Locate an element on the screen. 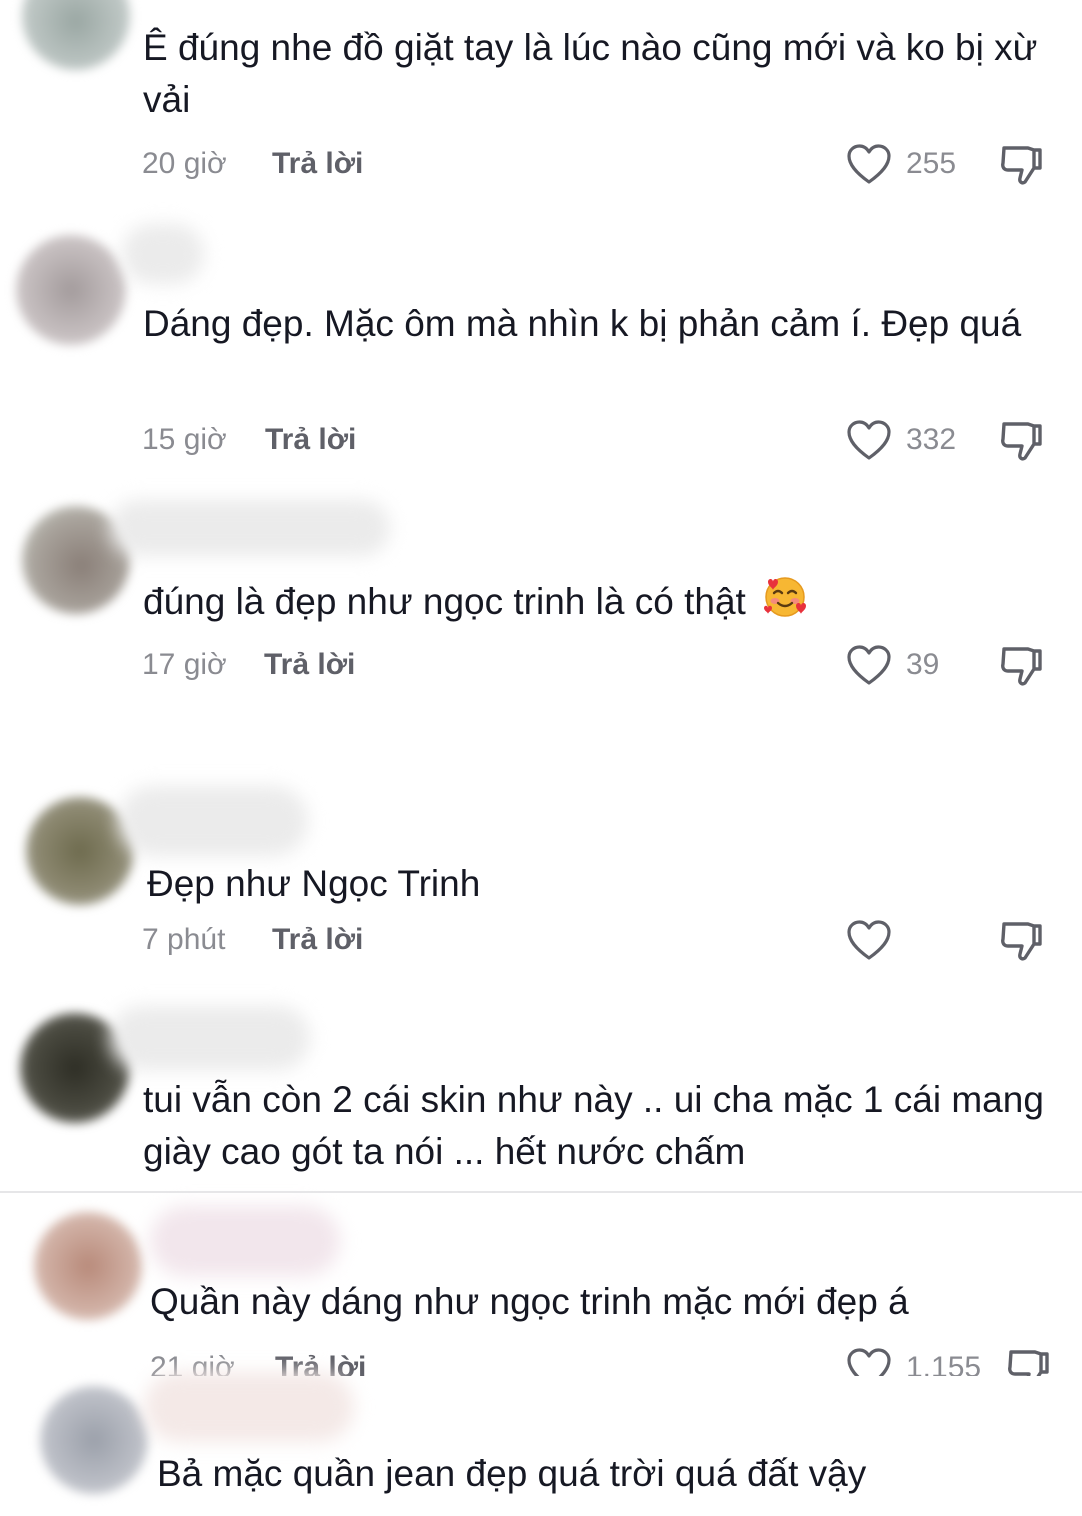 This screenshot has width=1082, height=1516. like-count: 255 is located at coordinates (931, 163).